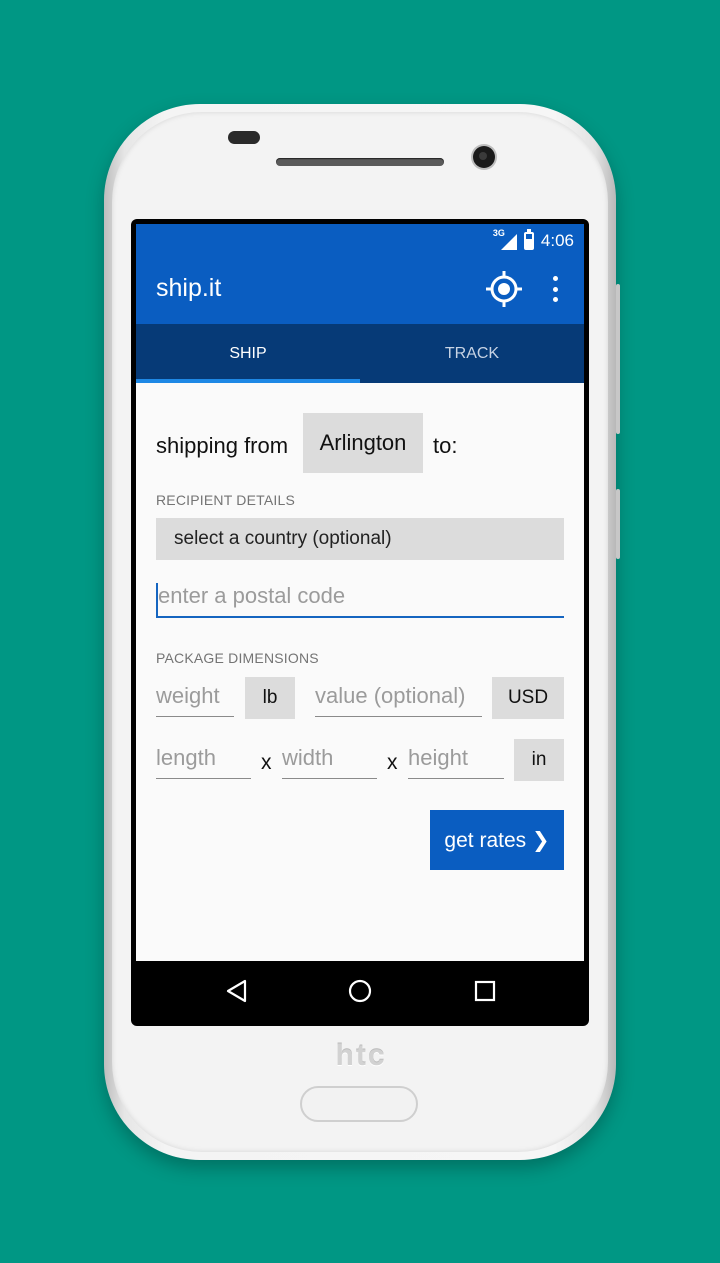 The height and width of the screenshot is (1263, 720). I want to click on front-camera, so click(484, 157).